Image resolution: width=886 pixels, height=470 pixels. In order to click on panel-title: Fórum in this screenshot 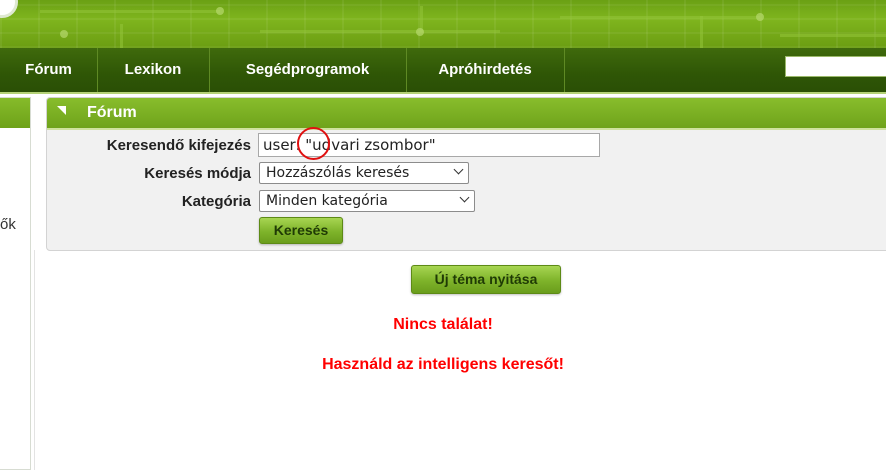, I will do `click(112, 112)`.